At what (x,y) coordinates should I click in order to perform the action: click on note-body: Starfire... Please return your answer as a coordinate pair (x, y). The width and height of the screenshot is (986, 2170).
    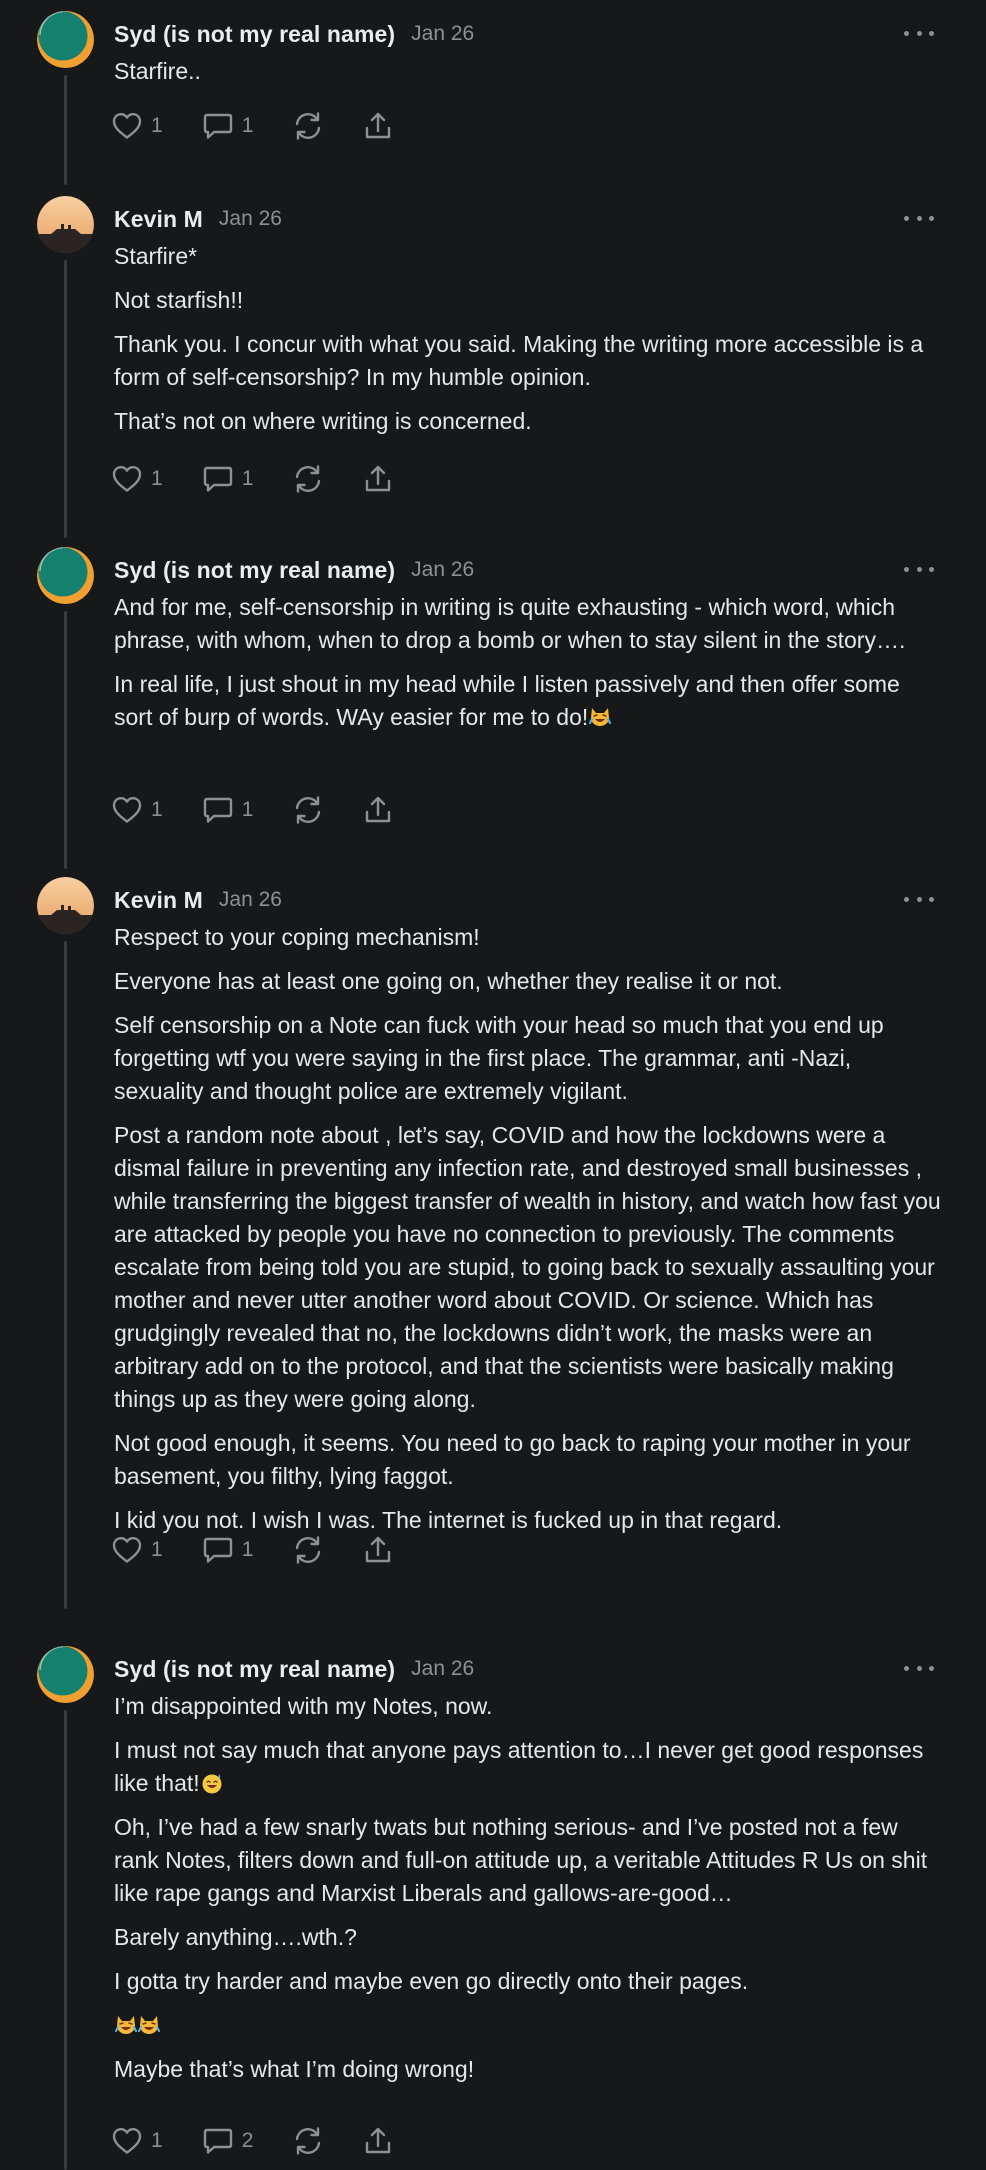
    Looking at the image, I should click on (529, 77).